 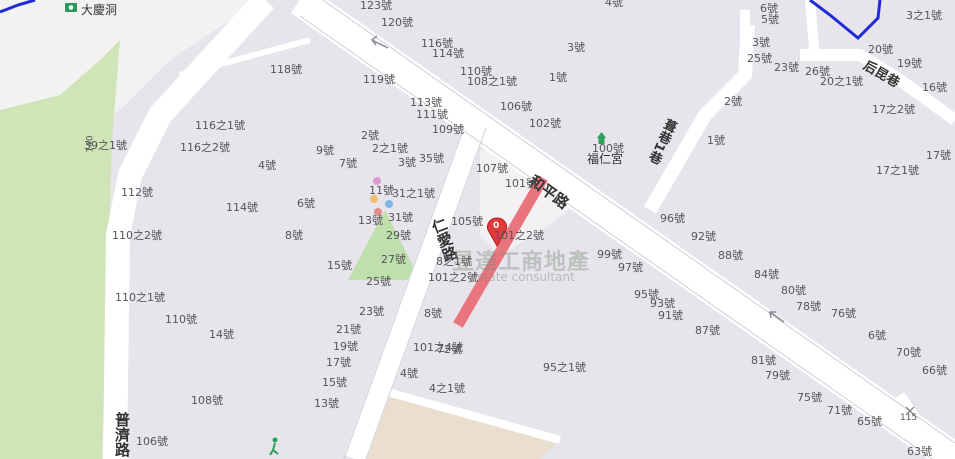 What do you see at coordinates (122, 434) in the screenshot?
I see `road-label-puji: 普濟路` at bounding box center [122, 434].